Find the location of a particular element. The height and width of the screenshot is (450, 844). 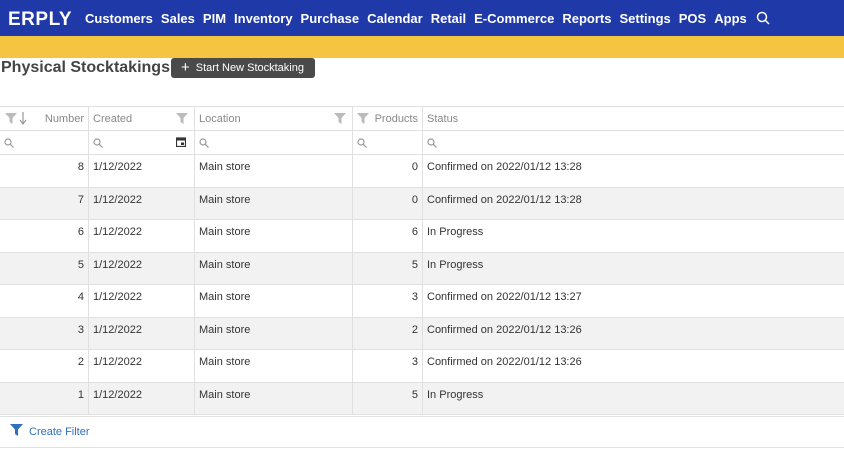

column-header-products: Products is located at coordinates (388, 118).